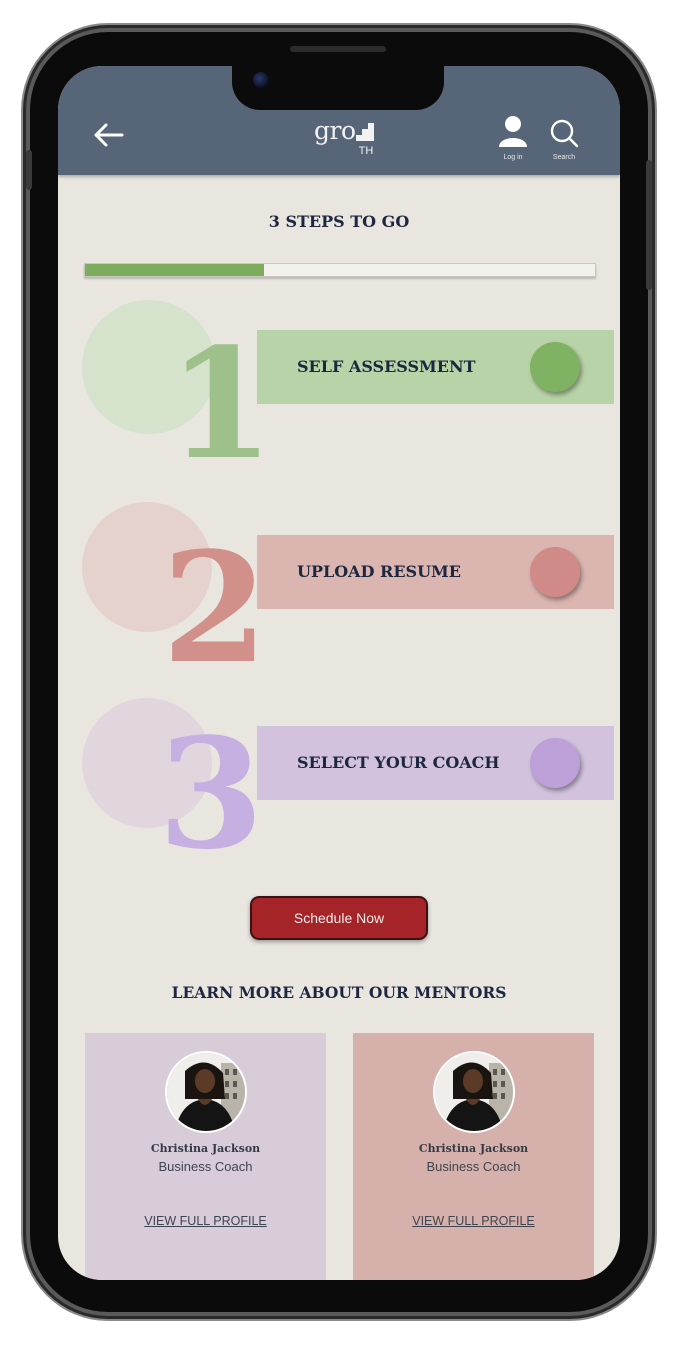 The image size is (685, 1345). I want to click on user-icon, so click(513, 131).